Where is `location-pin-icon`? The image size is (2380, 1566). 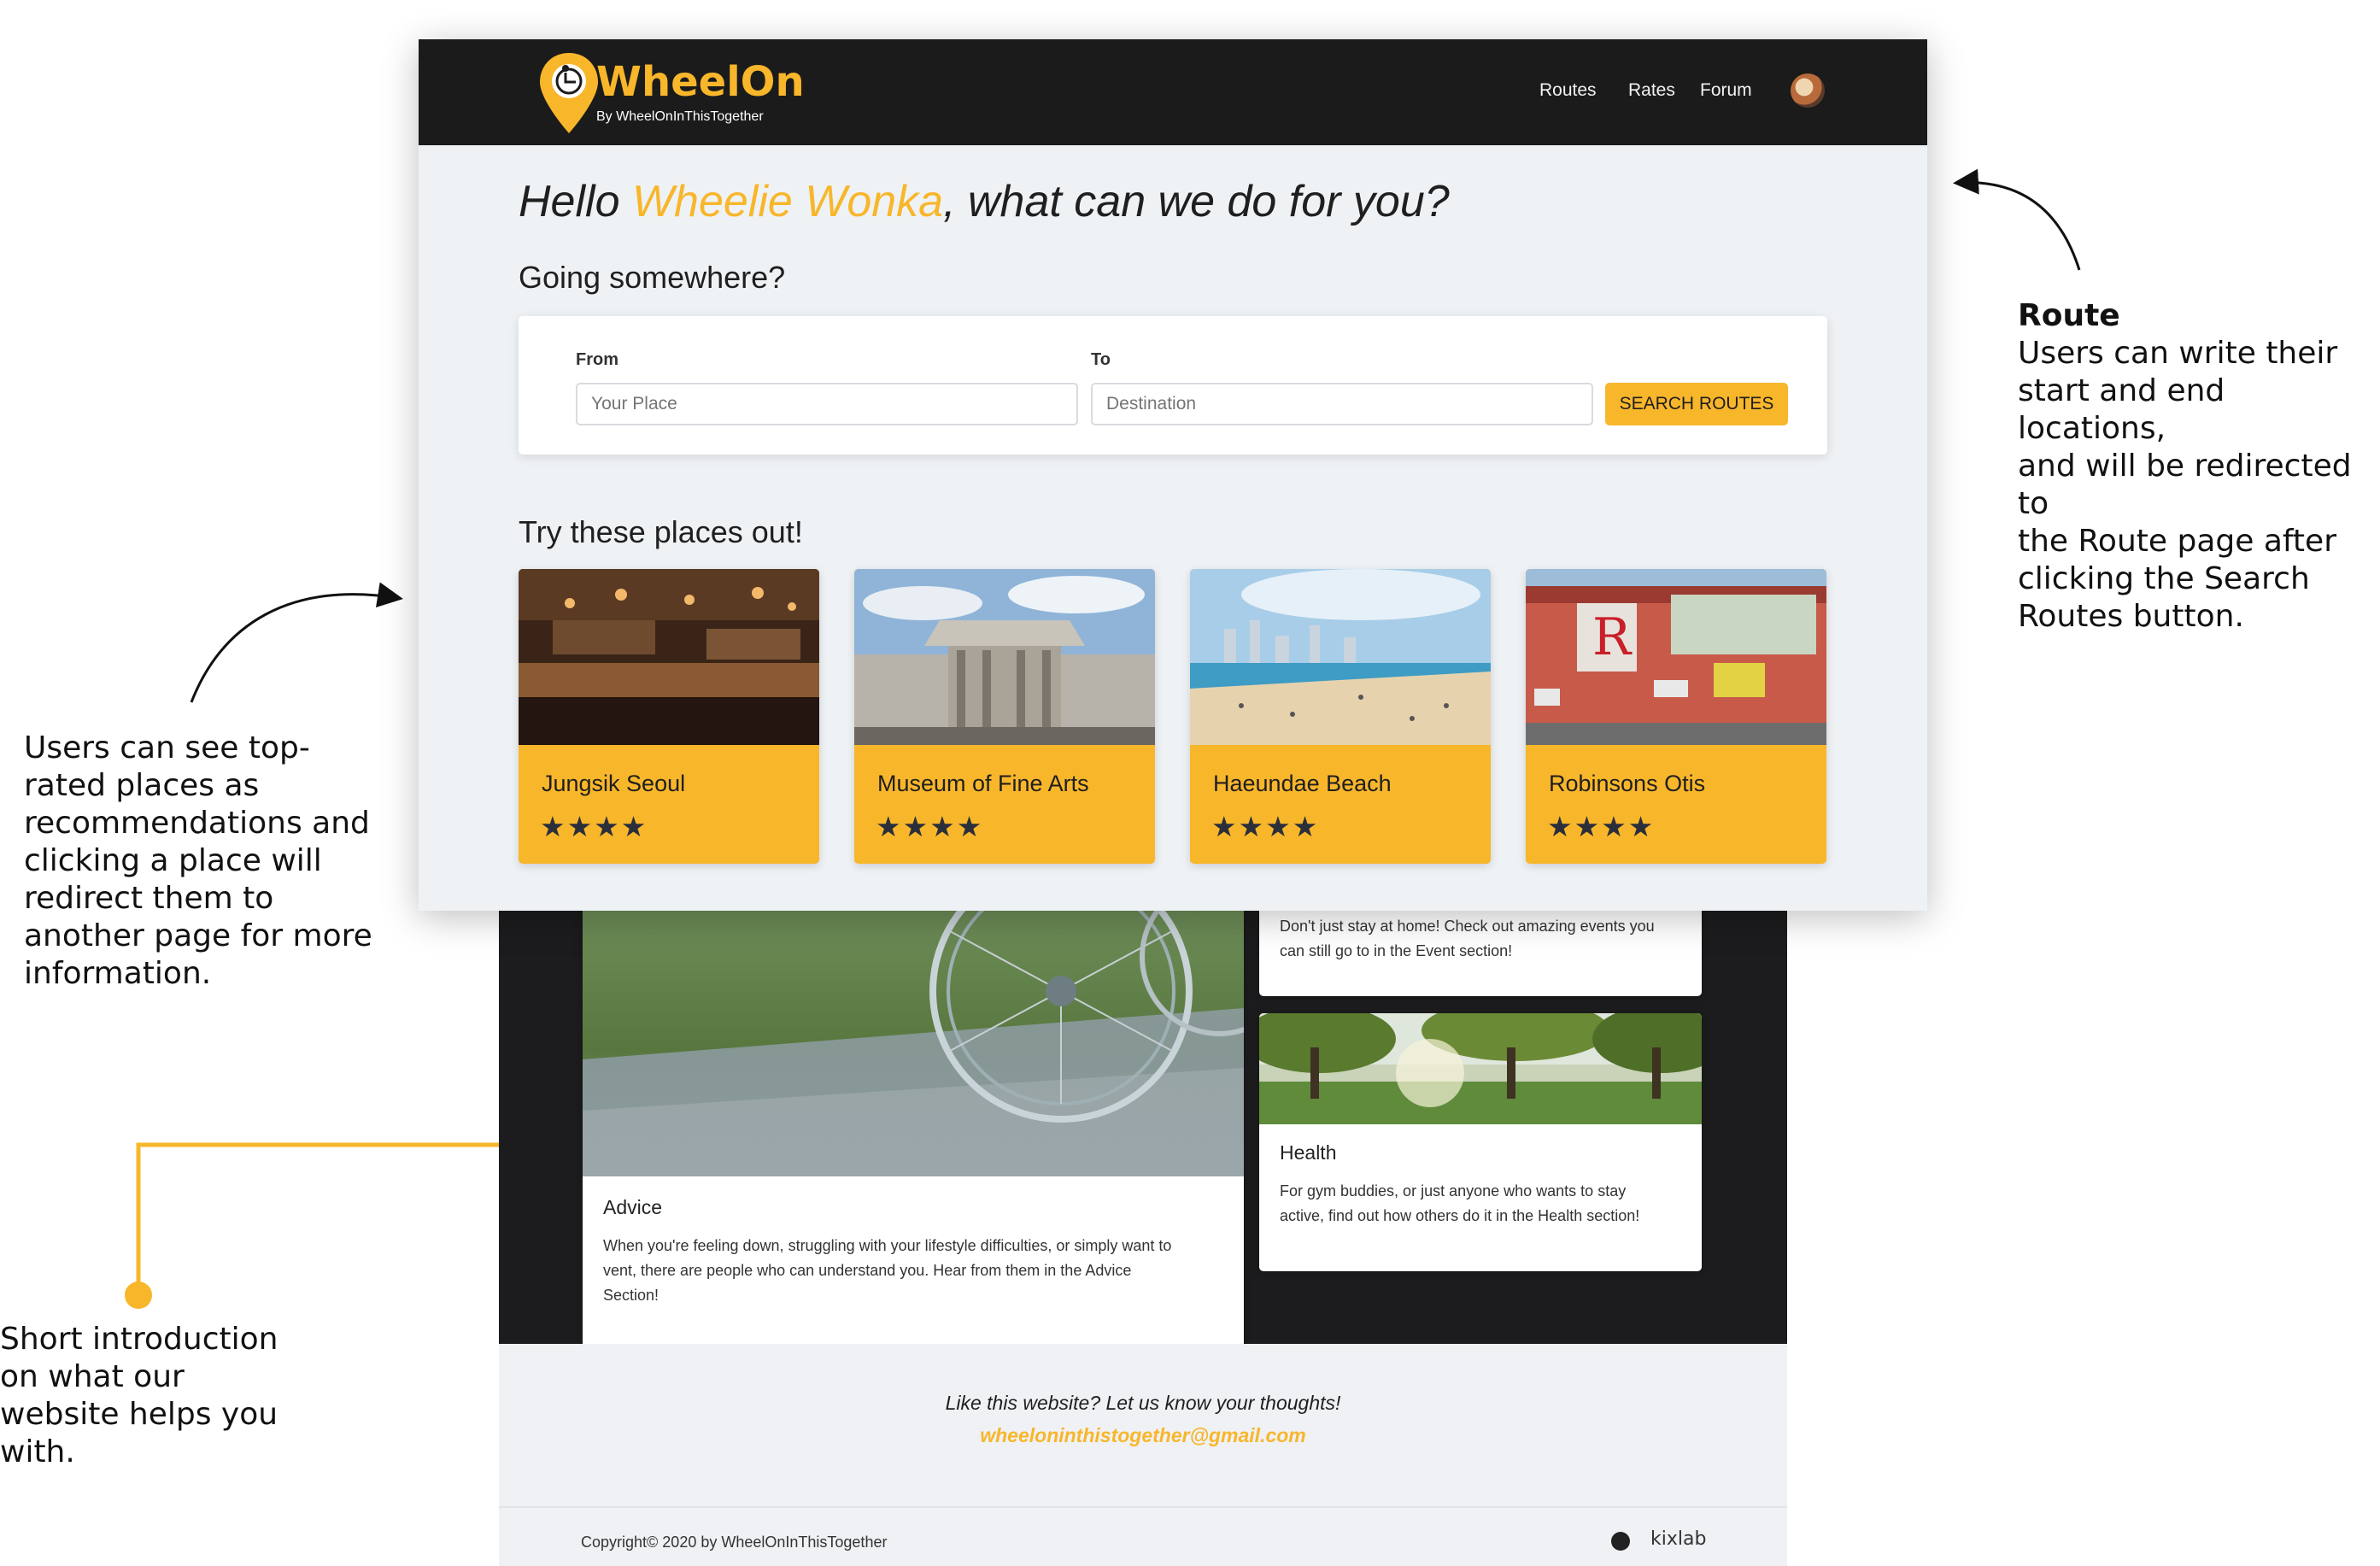
location-pin-icon is located at coordinates (569, 93).